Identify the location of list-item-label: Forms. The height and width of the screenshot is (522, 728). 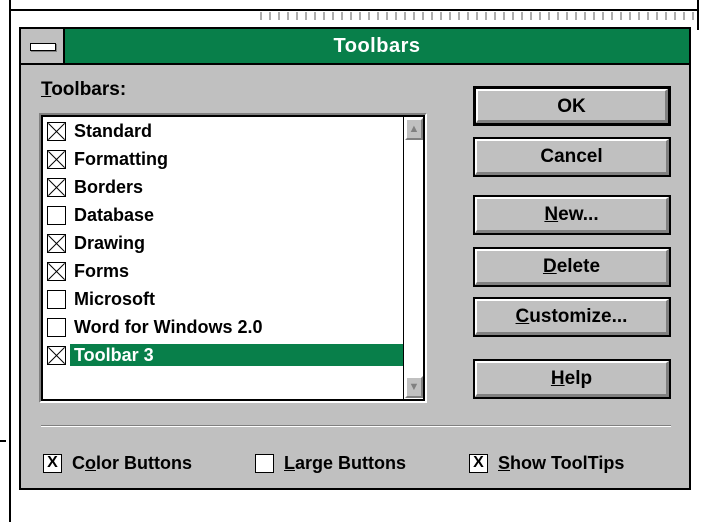
(102, 271).